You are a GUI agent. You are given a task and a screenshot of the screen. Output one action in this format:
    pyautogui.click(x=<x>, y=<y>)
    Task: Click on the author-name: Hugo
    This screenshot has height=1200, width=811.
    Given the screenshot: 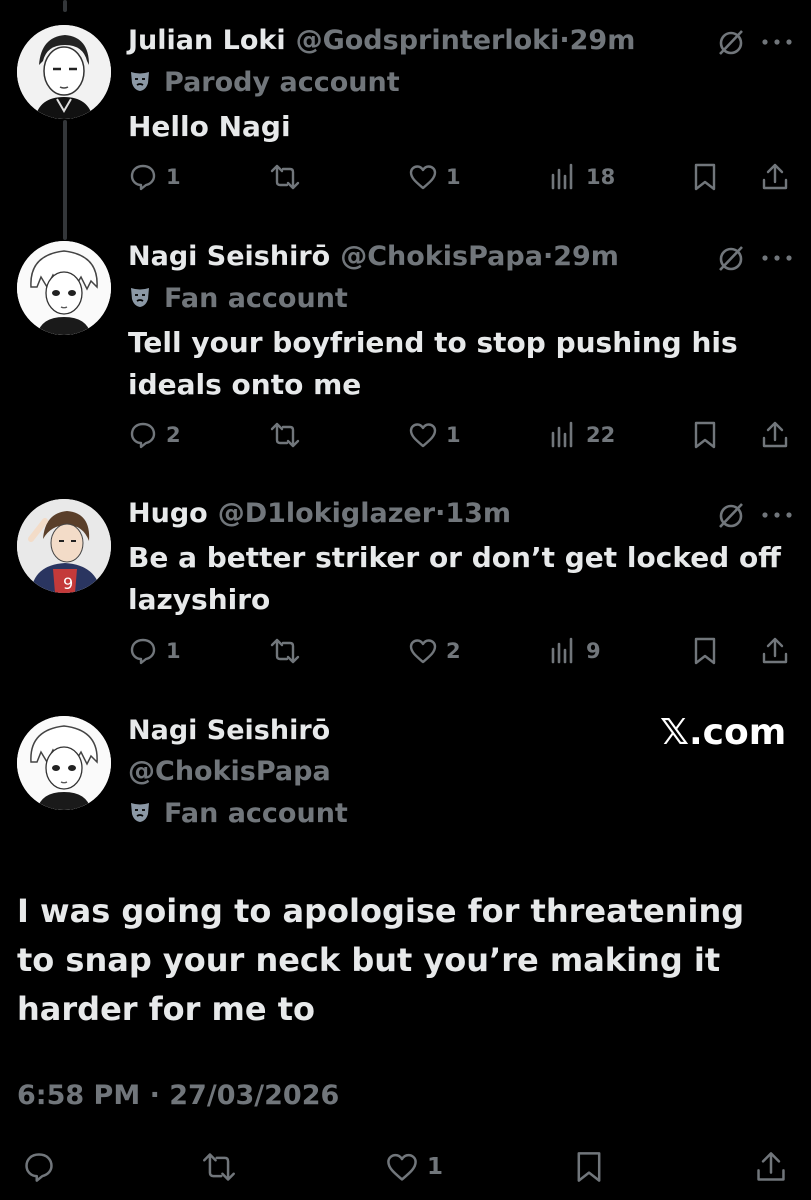 What is the action you would take?
    pyautogui.click(x=168, y=513)
    